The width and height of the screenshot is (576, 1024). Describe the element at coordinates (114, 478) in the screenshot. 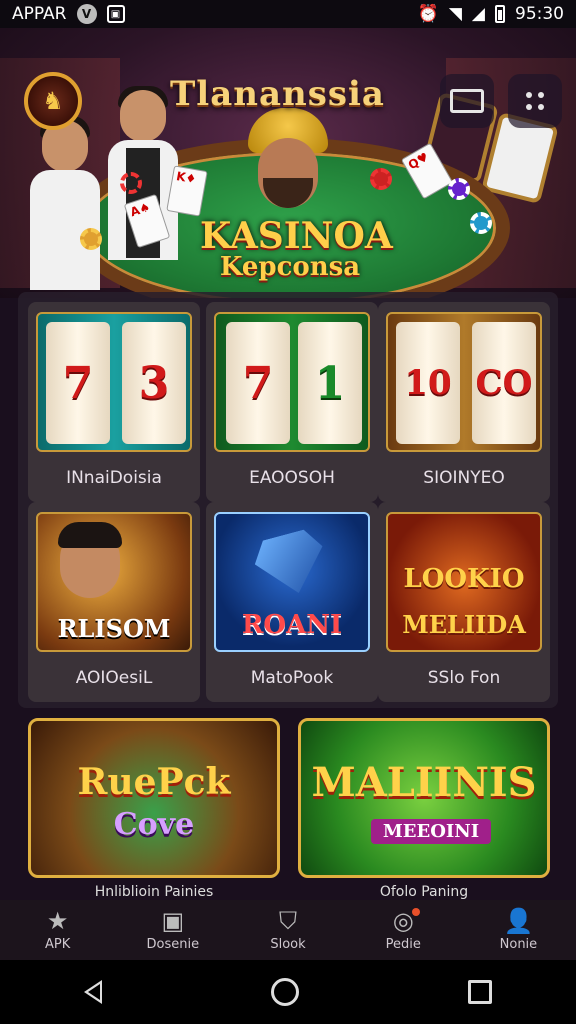

I see `game-title: INnaiDoisia` at that location.